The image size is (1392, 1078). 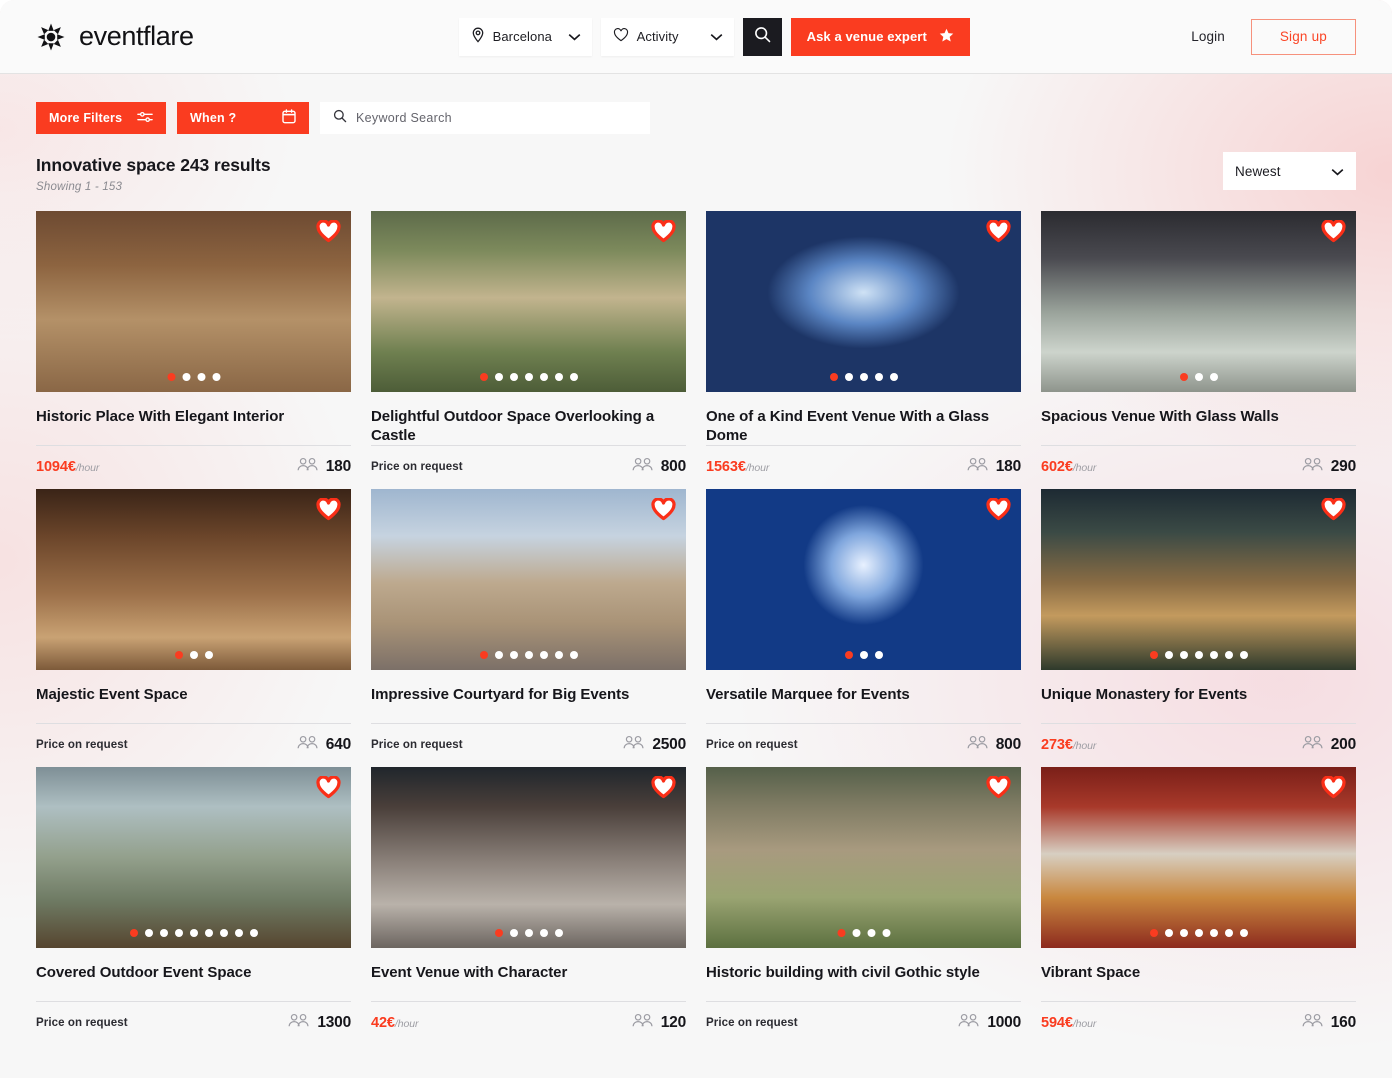 What do you see at coordinates (101, 118) in the screenshot?
I see `more-filters-button: More Filters` at bounding box center [101, 118].